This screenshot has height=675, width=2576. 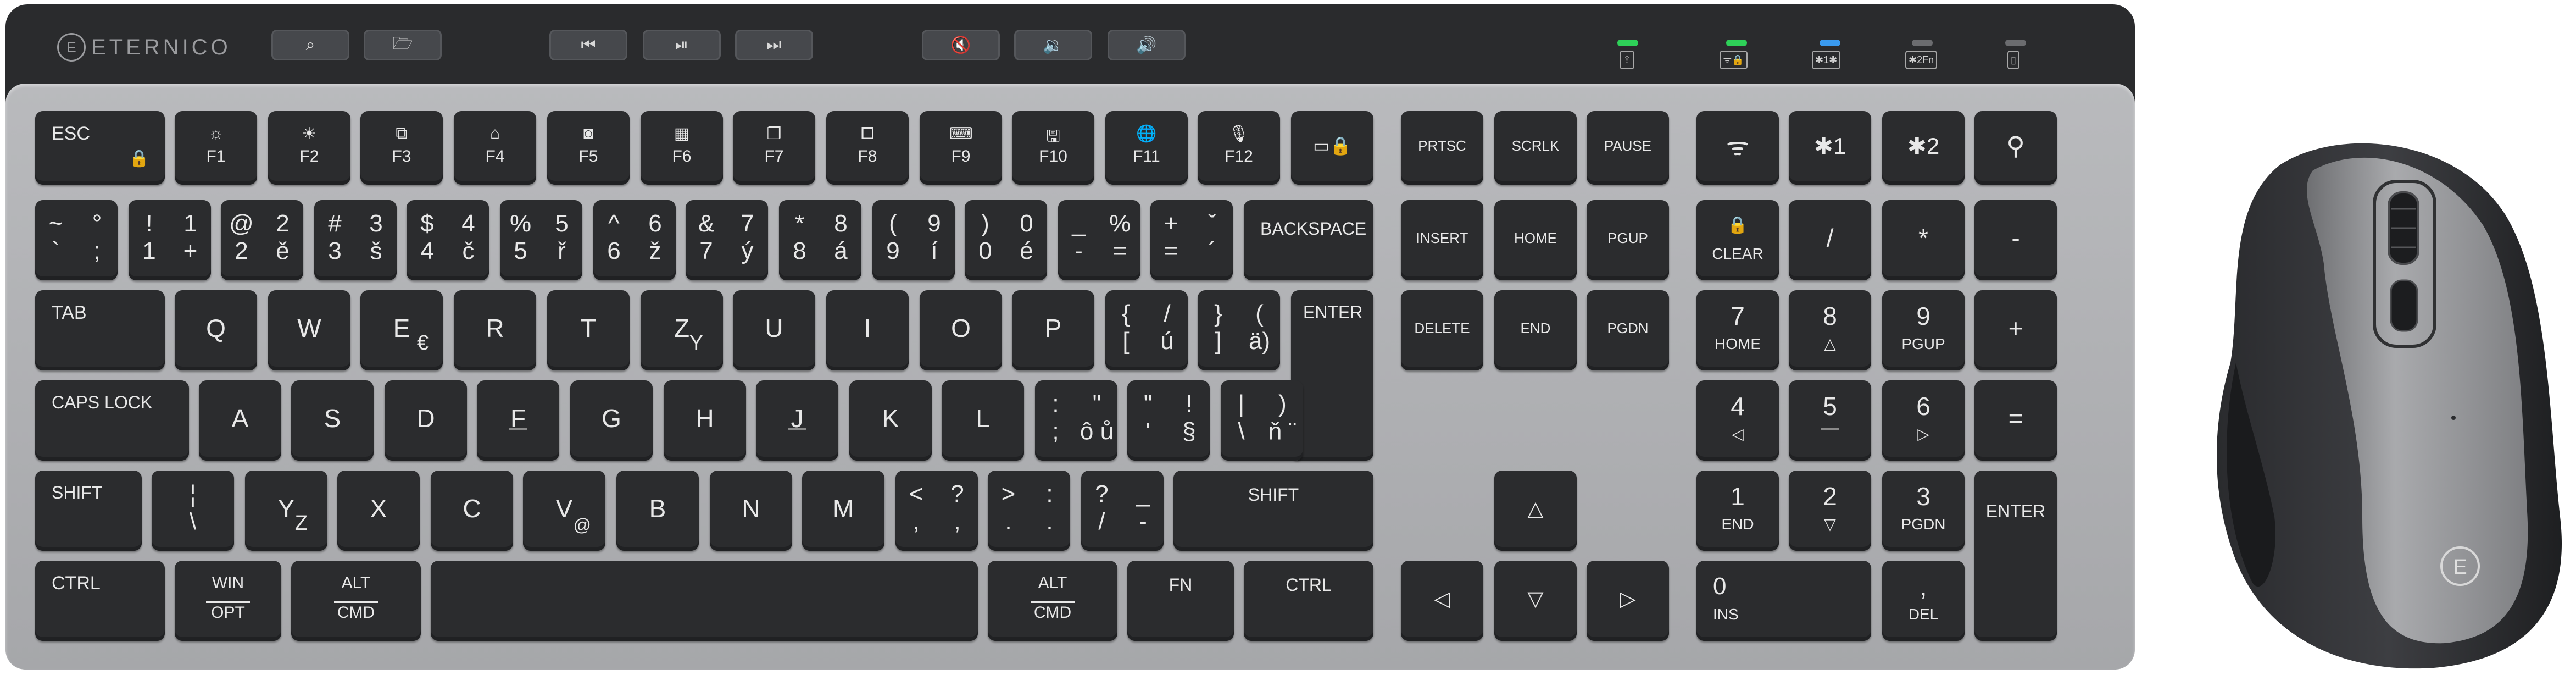 I want to click on f9-key: ⌨ F9, so click(x=961, y=148).